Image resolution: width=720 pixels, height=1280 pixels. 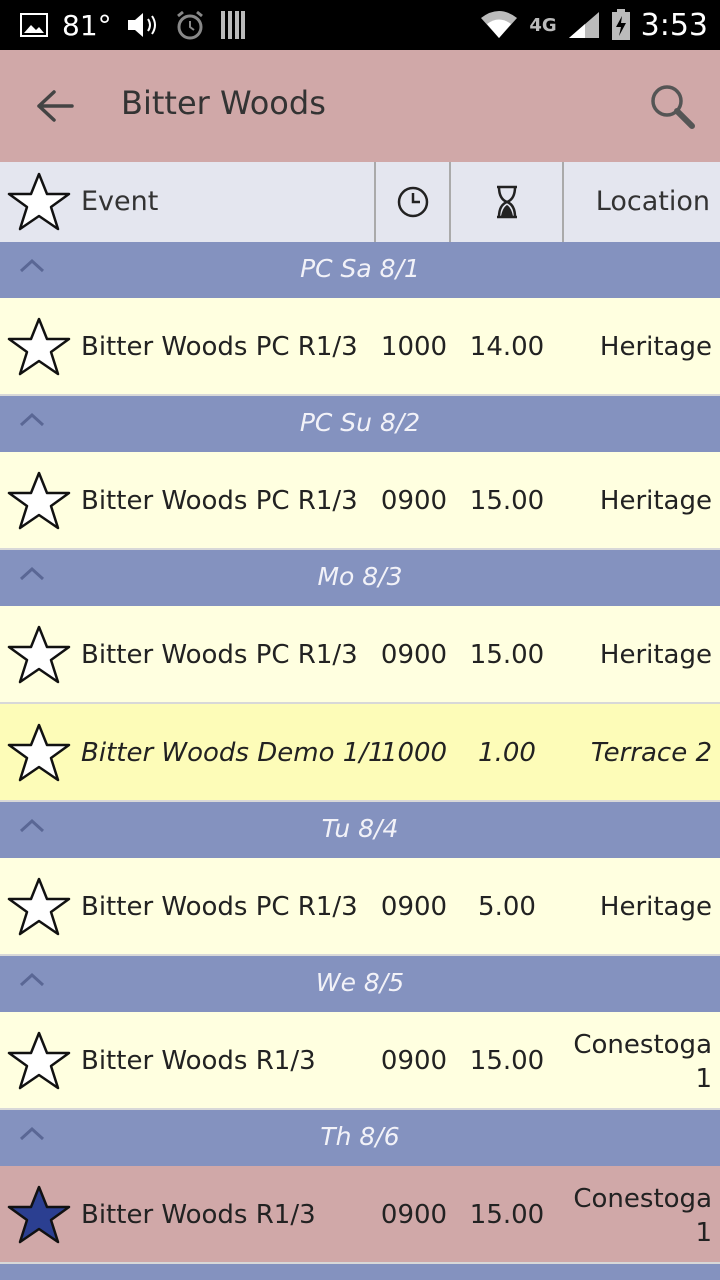 I want to click on event-column-header: Event, so click(x=119, y=201).